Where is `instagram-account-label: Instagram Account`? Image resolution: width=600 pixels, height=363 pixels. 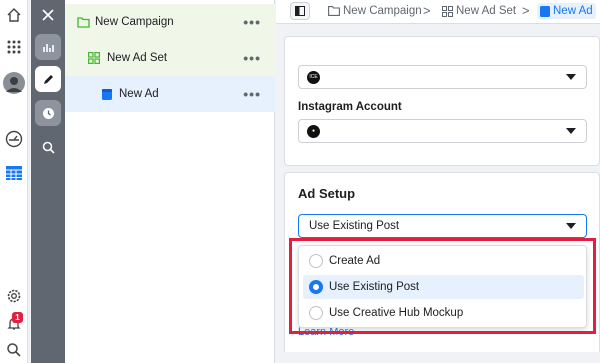 instagram-account-label: Instagram Account is located at coordinates (350, 107).